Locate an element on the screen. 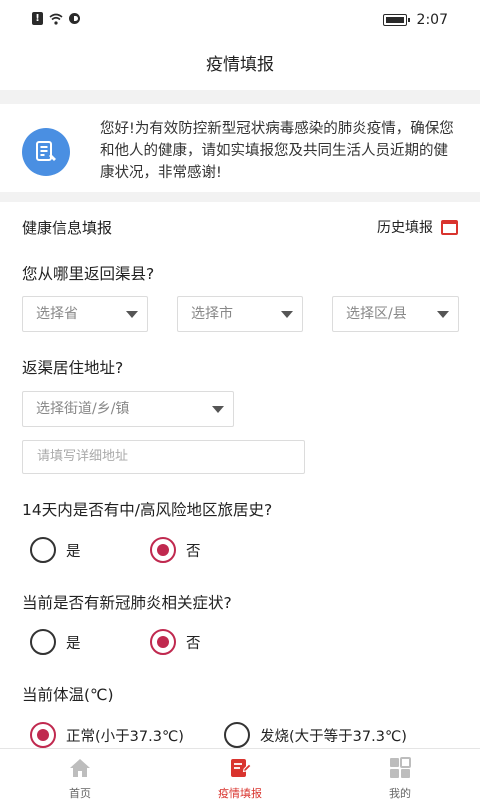  tab-report: 疫情填报 is located at coordinates (240, 778).